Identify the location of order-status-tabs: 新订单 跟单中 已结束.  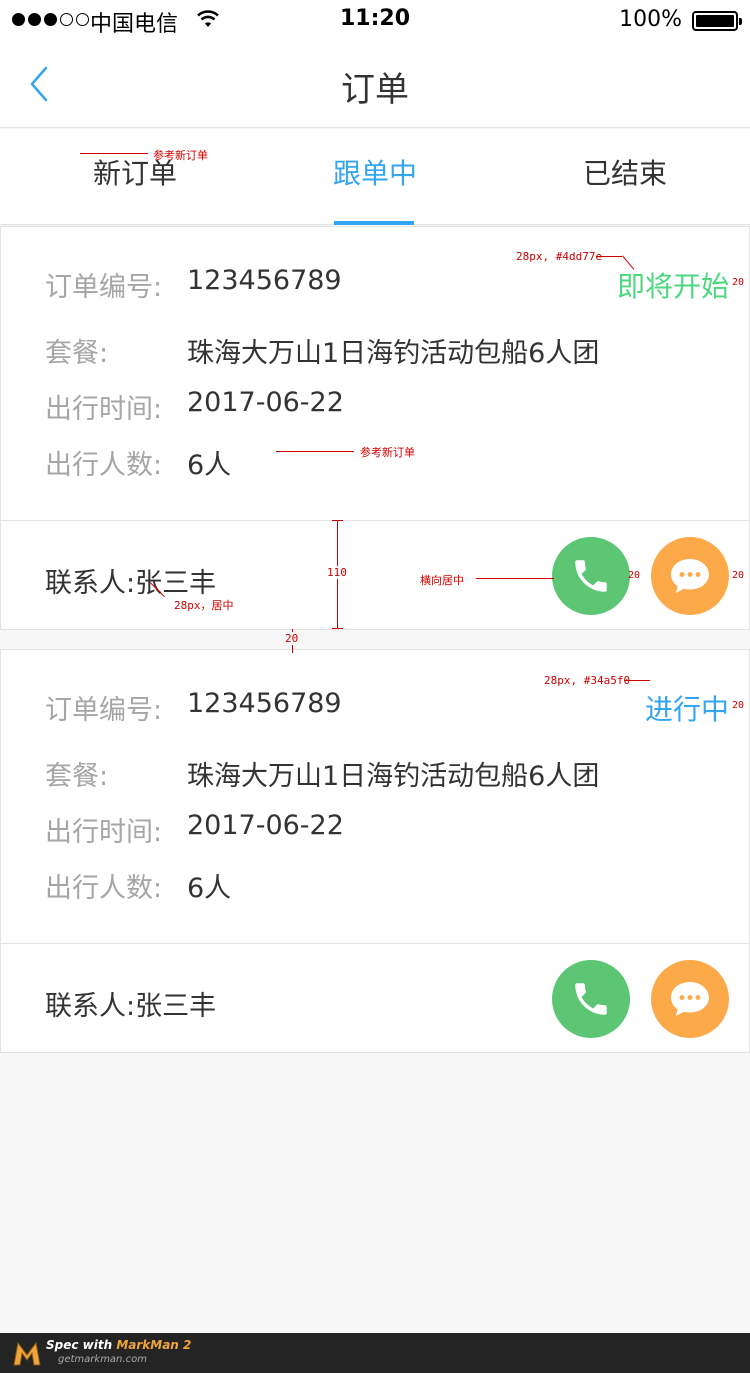
(375, 177).